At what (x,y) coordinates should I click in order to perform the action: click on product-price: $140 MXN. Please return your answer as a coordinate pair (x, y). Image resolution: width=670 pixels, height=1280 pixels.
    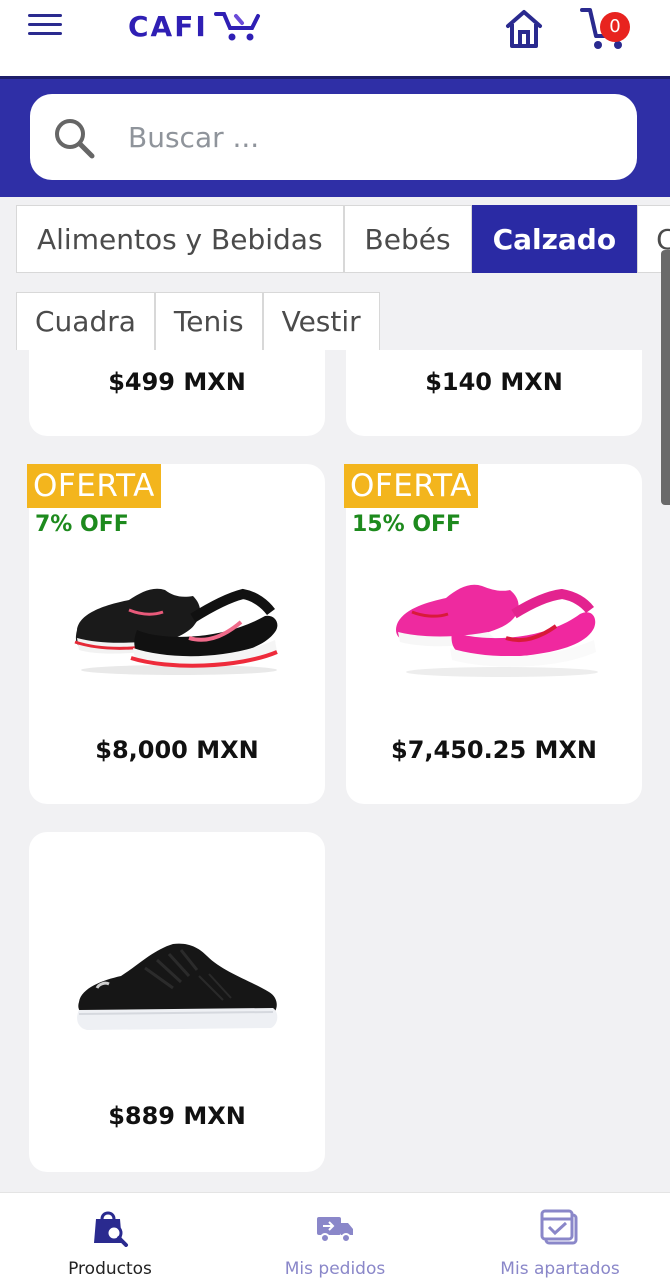
    Looking at the image, I should click on (494, 382).